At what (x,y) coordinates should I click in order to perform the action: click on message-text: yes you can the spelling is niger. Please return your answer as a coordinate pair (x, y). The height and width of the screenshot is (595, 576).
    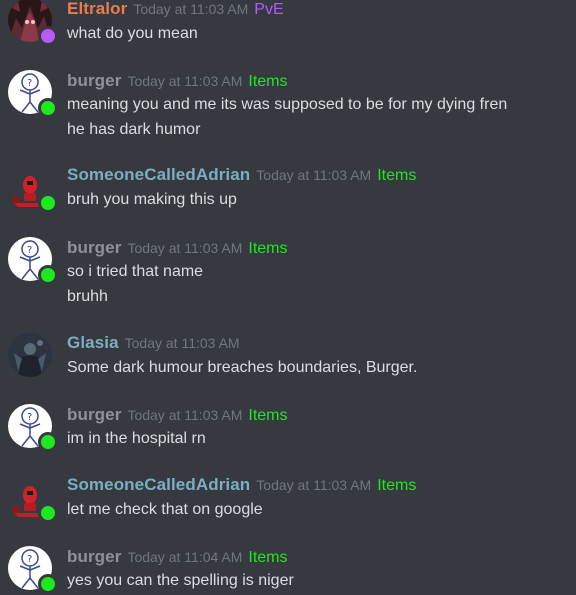
    Looking at the image, I should click on (180, 580).